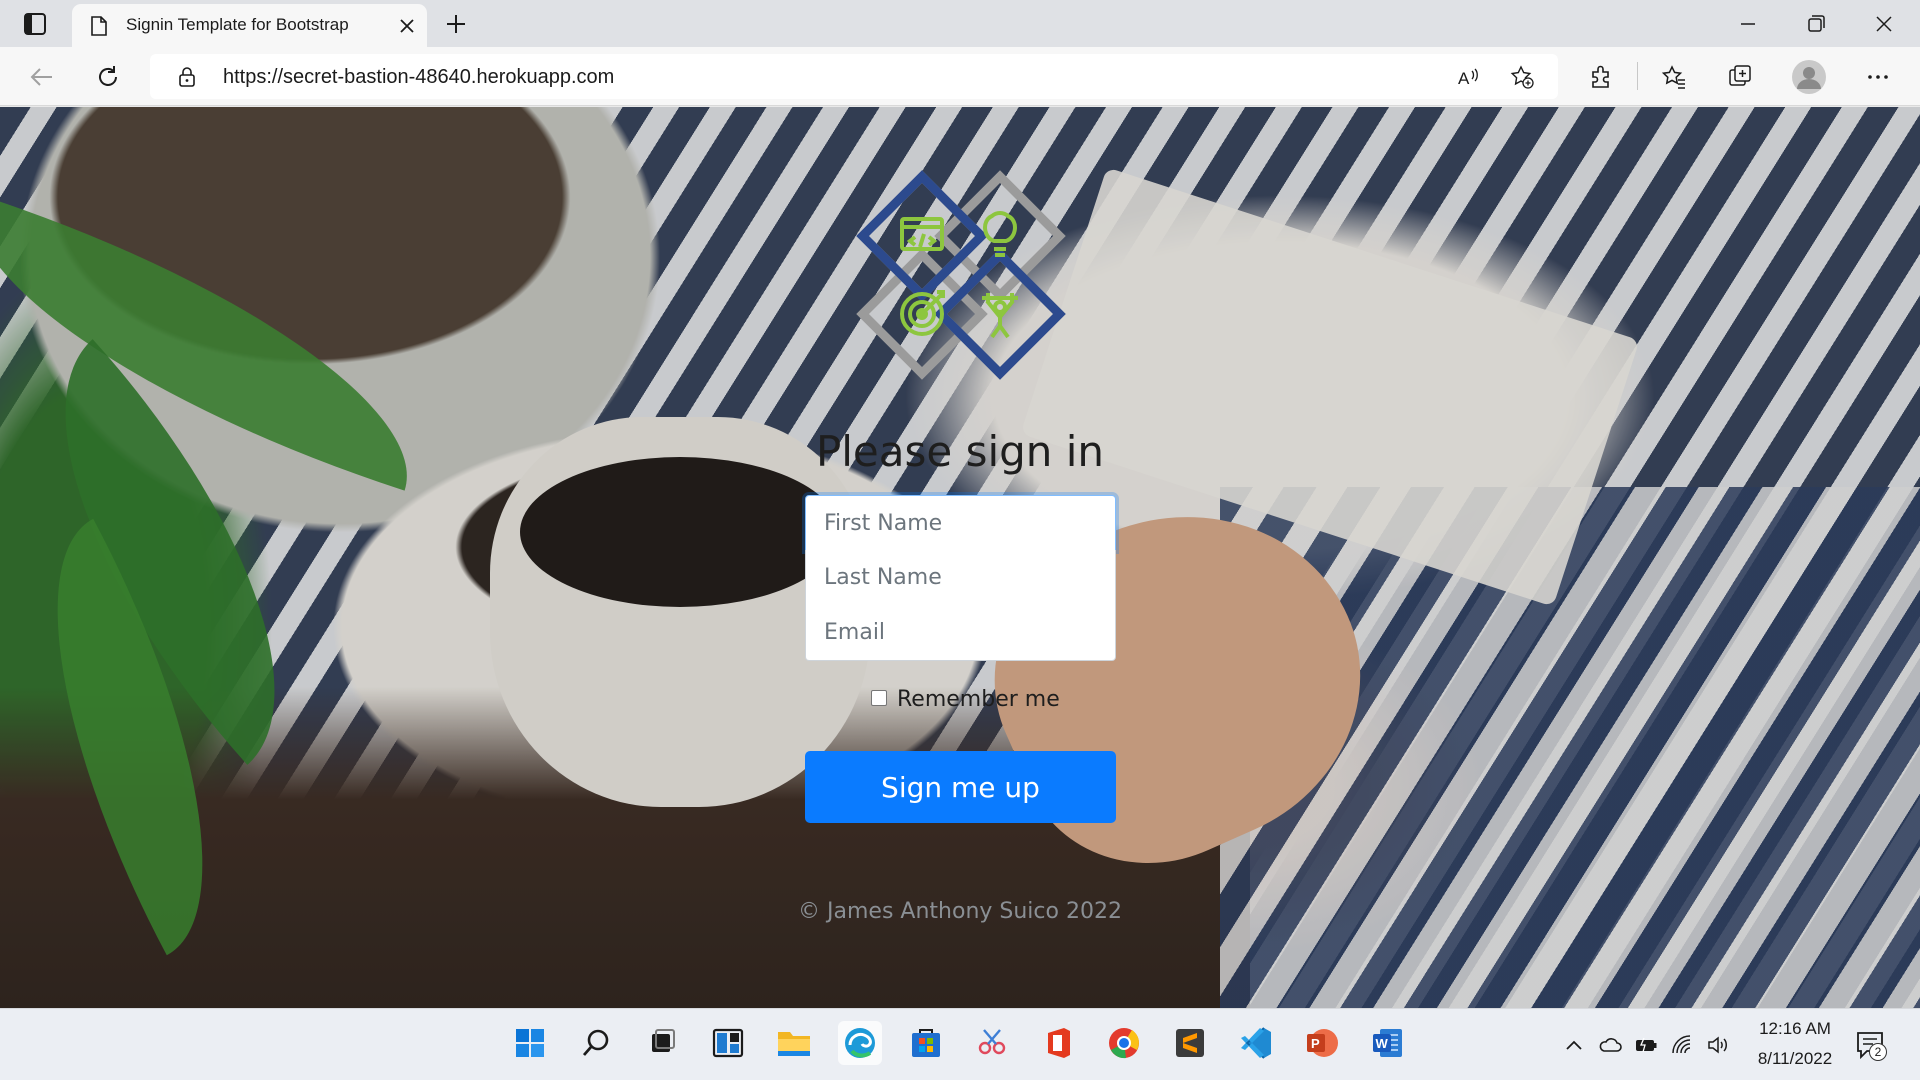 This screenshot has height=1080, width=1920. I want to click on vscode-icon, so click(1256, 1043).